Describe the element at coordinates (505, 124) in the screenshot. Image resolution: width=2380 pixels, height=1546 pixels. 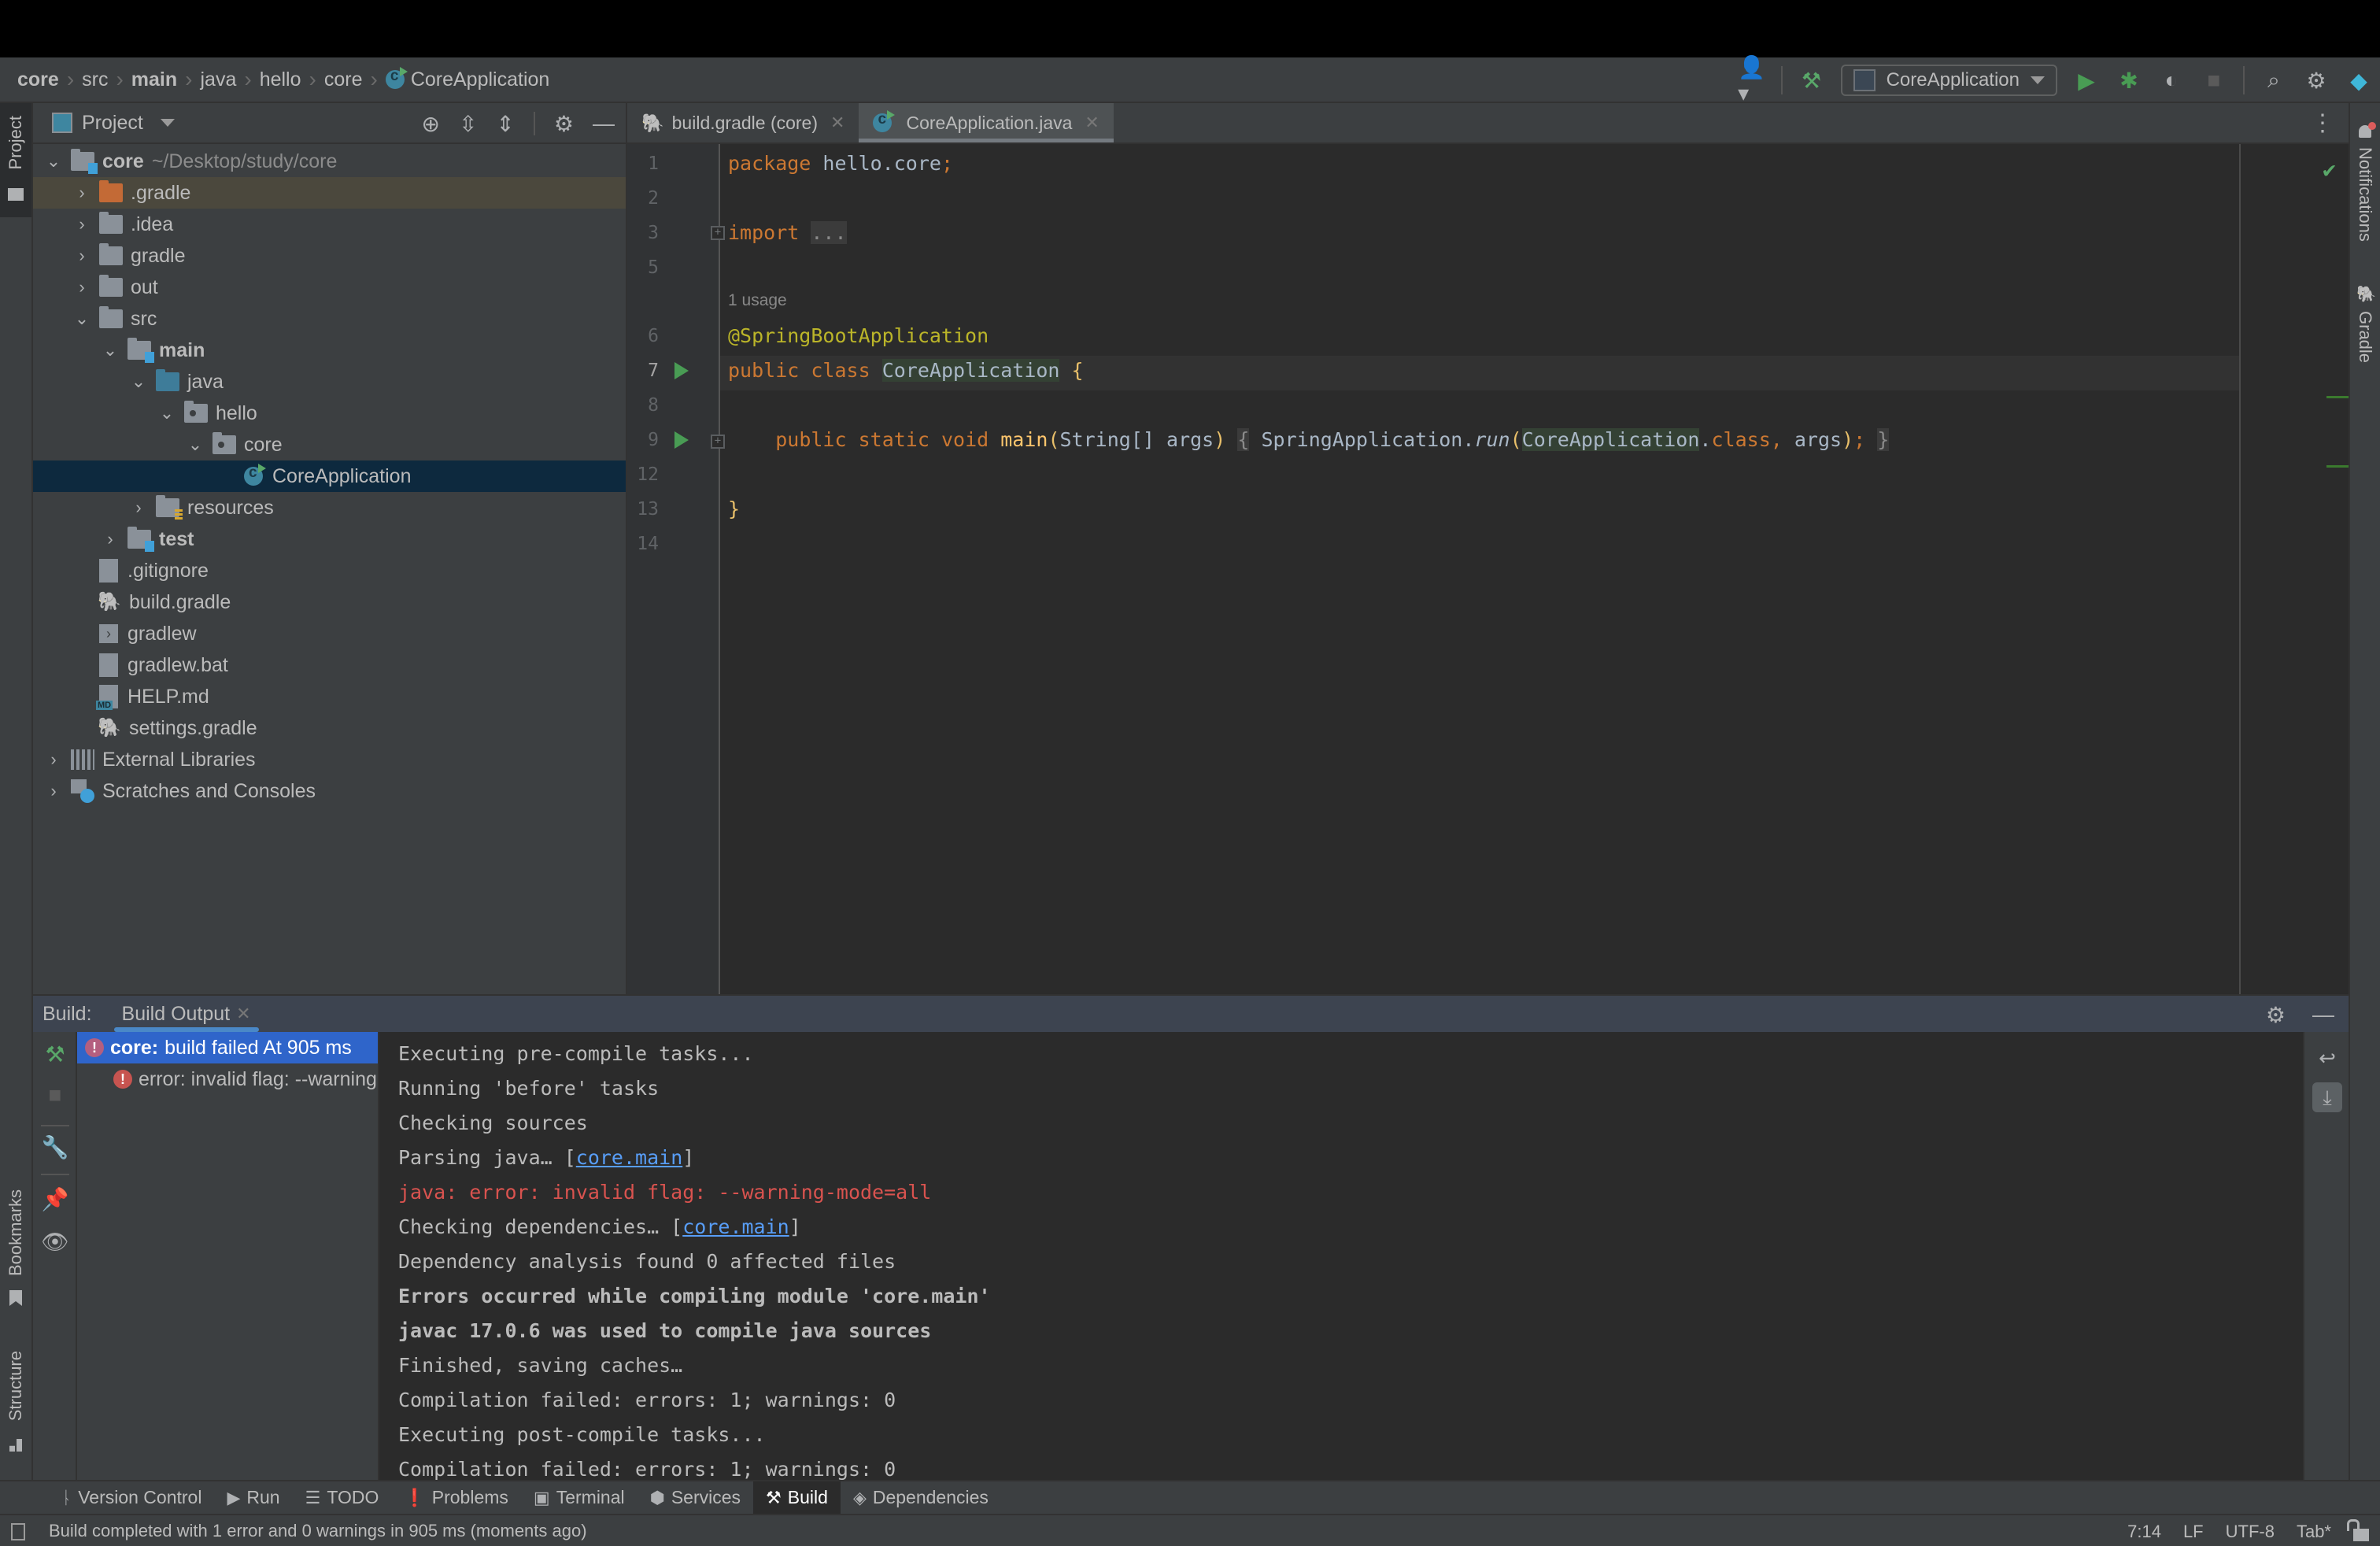
I see `collapse-all-icon: ⇕` at that location.